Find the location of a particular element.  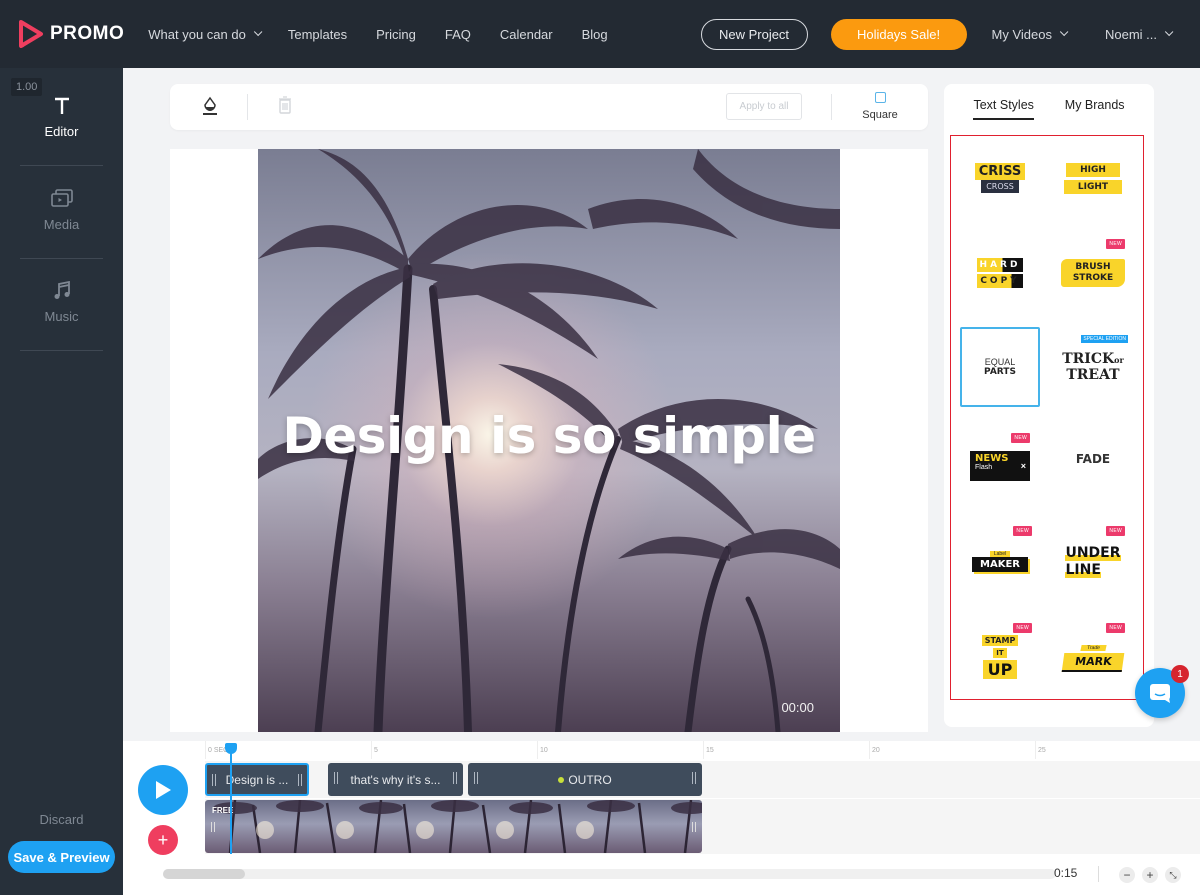

apply-to-all-button: Apply to all is located at coordinates (764, 106).